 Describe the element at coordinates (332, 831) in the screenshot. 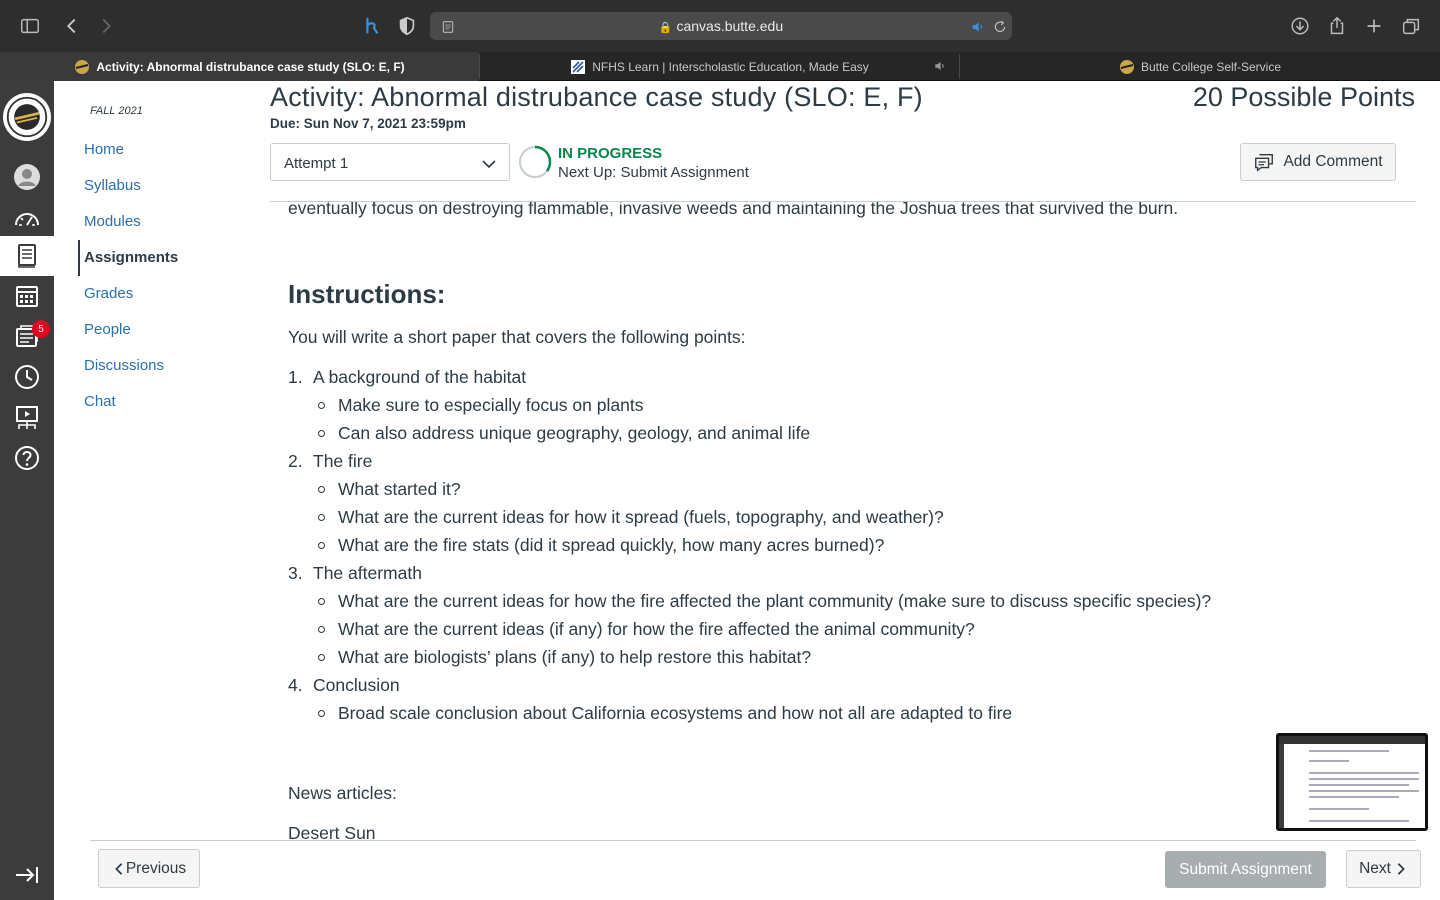

I see `news-source: Desert Sun` at that location.